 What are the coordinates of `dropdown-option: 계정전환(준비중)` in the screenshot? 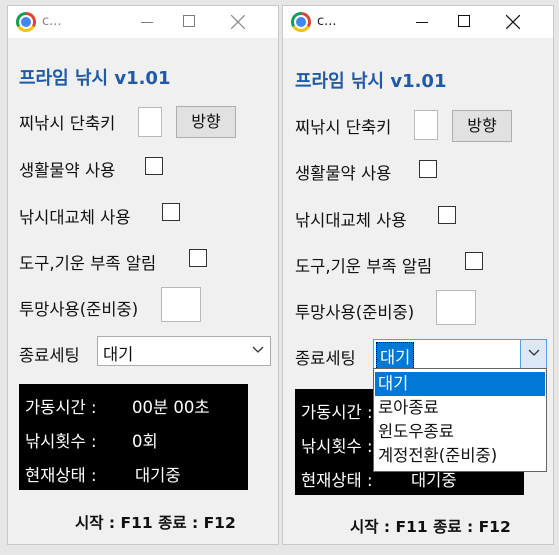 It's located at (460, 456).